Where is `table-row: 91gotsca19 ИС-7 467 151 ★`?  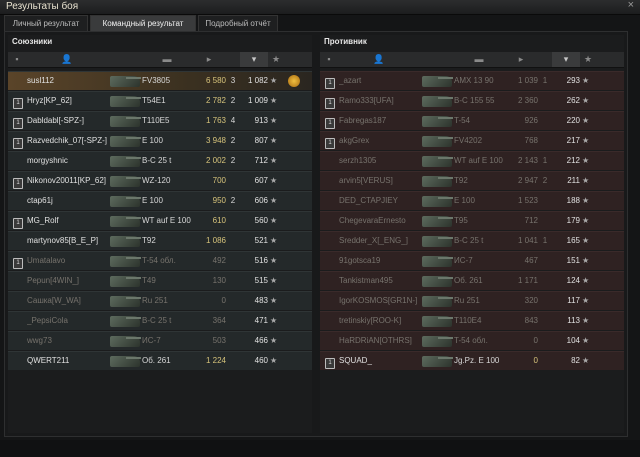
table-row: 91gotsca19 ИС-7 467 151 ★ is located at coordinates (472, 260).